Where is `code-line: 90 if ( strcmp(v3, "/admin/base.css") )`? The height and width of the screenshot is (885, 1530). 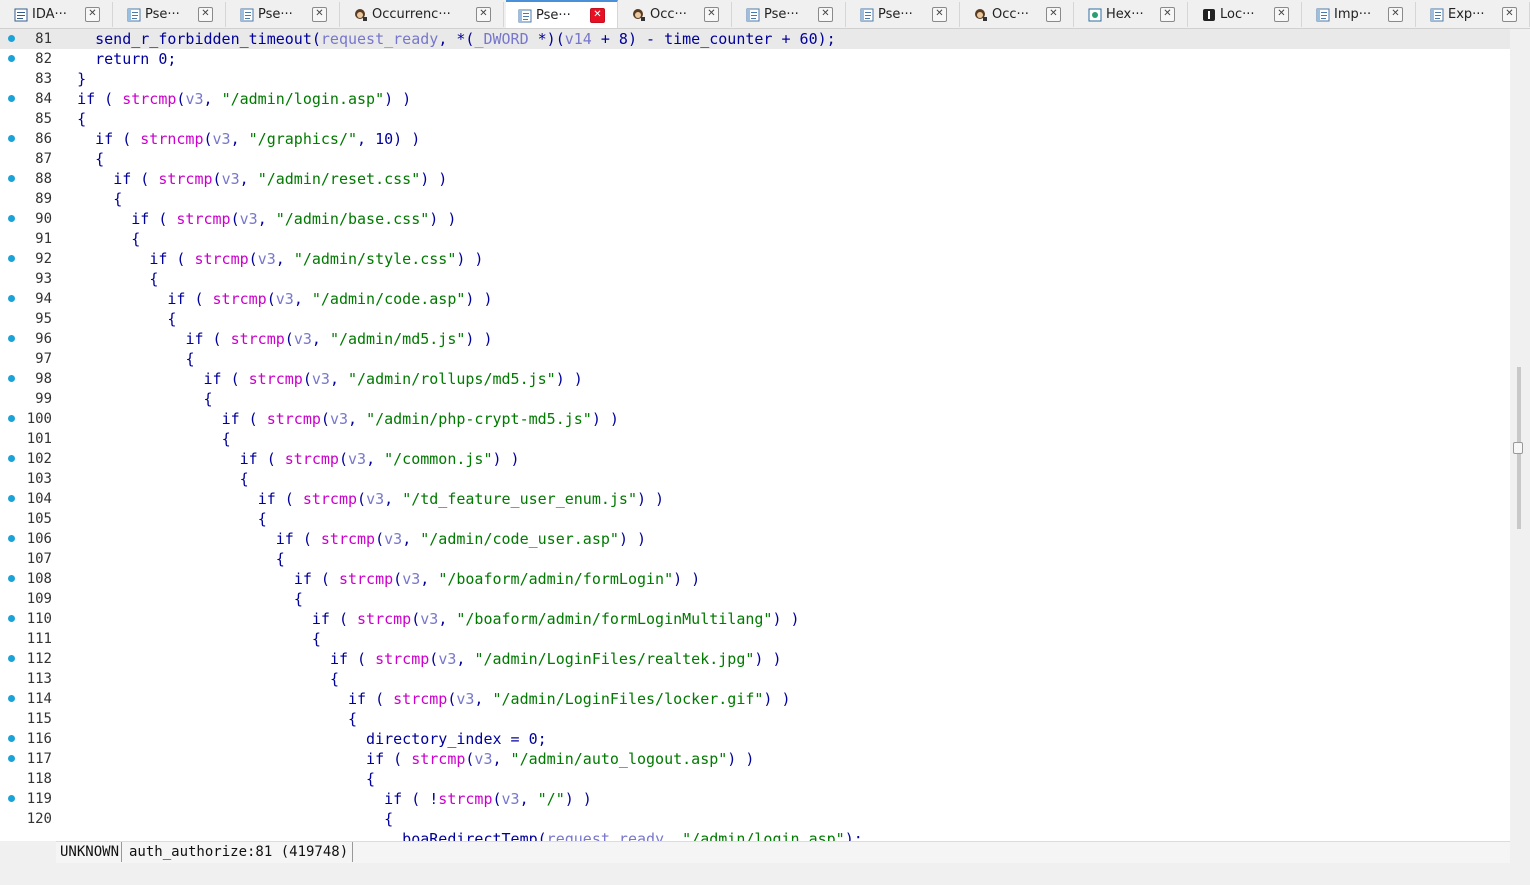 code-line: 90 if ( strcmp(v3, "/admin/base.css") ) is located at coordinates (755, 219).